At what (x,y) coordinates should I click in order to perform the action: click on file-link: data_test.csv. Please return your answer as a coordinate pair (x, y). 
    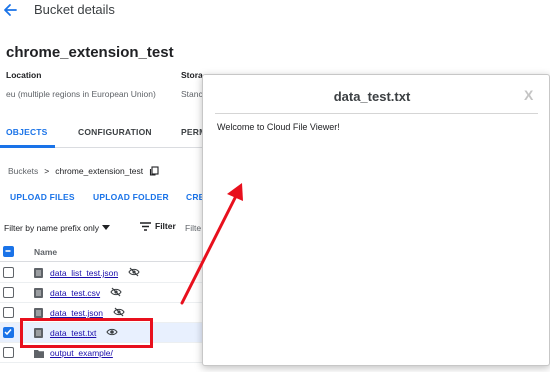
    Looking at the image, I should click on (75, 293).